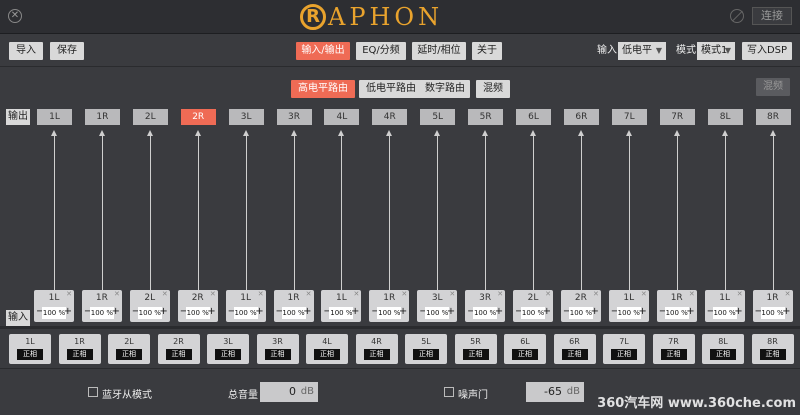 Image resolution: width=800 pixels, height=415 pixels. I want to click on channel-phase-card-6L: 6L 正相, so click(525, 349).